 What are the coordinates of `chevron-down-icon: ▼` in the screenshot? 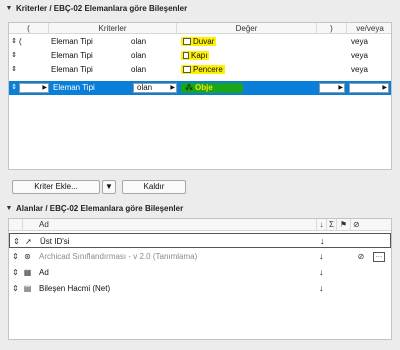 It's located at (109, 186).